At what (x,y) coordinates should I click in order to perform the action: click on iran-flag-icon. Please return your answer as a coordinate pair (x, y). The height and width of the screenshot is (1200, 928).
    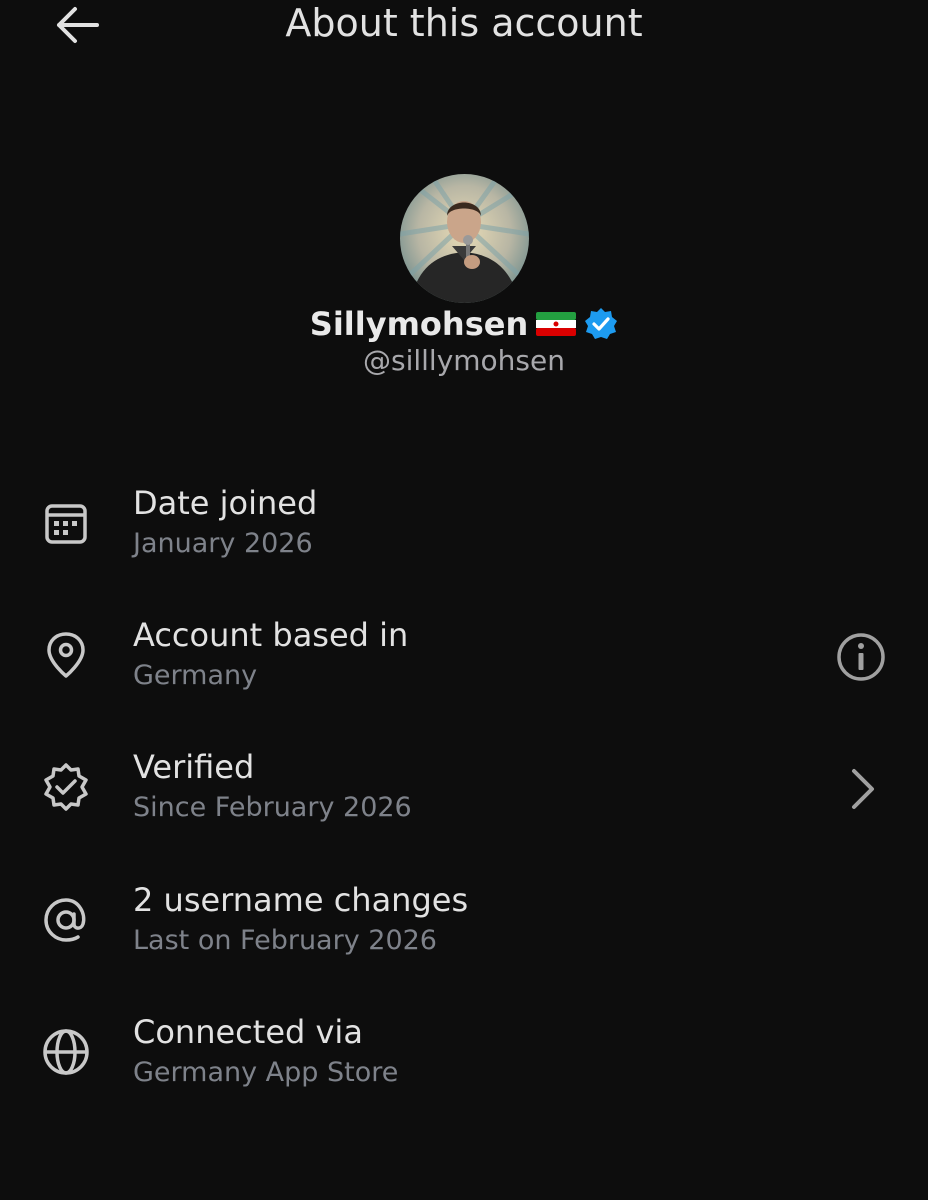
    Looking at the image, I should click on (556, 324).